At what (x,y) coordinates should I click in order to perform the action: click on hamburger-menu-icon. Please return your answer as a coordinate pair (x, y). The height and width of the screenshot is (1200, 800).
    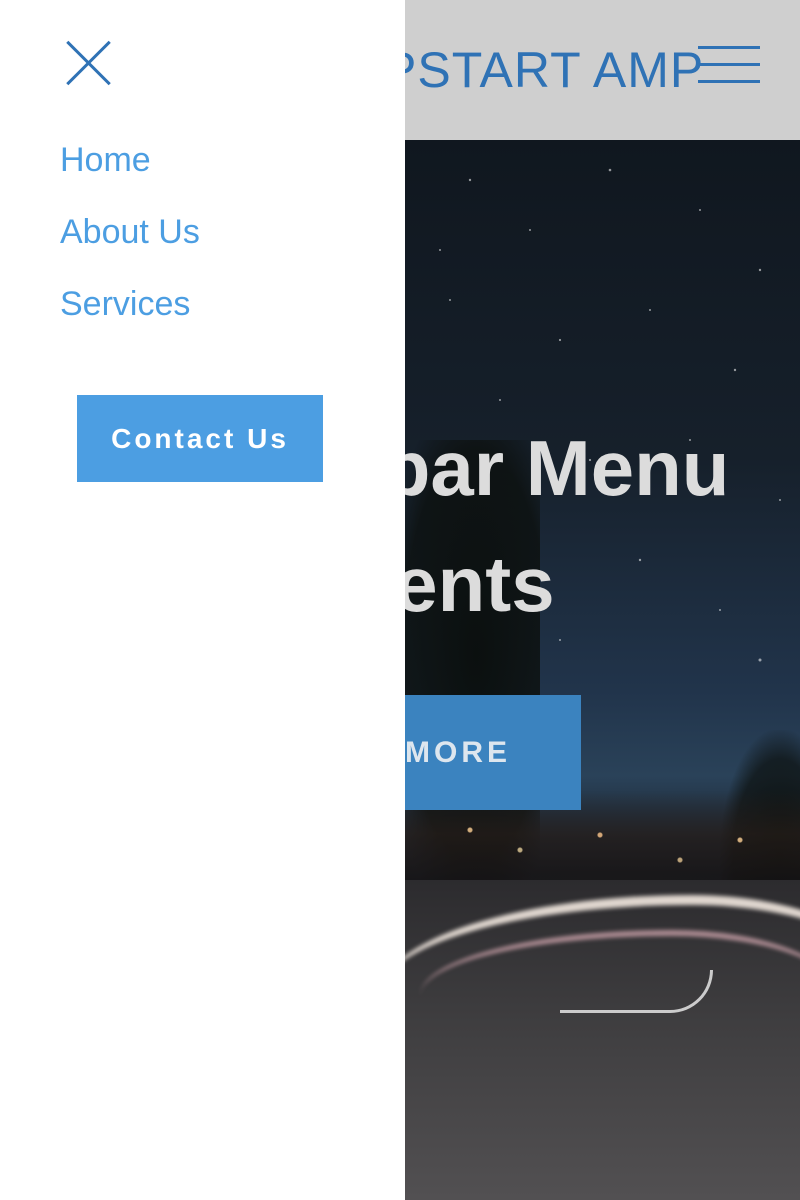
    Looking at the image, I should click on (729, 65).